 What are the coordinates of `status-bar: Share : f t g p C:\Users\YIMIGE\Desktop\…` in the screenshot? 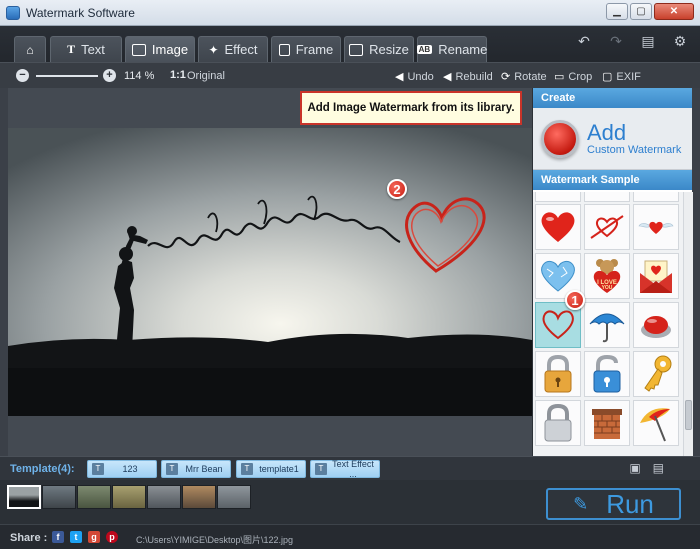 It's located at (350, 536).